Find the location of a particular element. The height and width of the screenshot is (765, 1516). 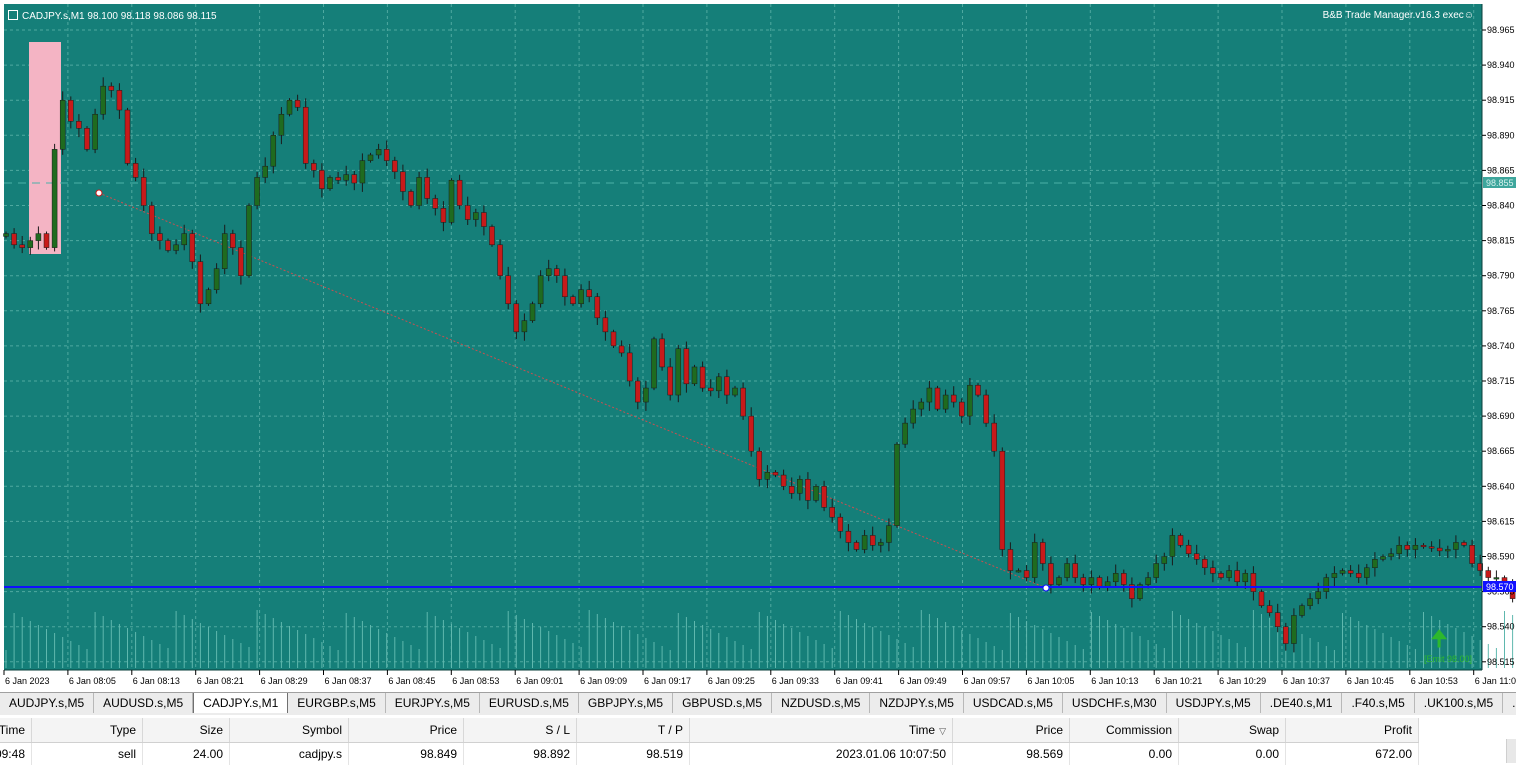

tab-cadjpy-s-m1: CADJPY.s,M1 is located at coordinates (240, 702).